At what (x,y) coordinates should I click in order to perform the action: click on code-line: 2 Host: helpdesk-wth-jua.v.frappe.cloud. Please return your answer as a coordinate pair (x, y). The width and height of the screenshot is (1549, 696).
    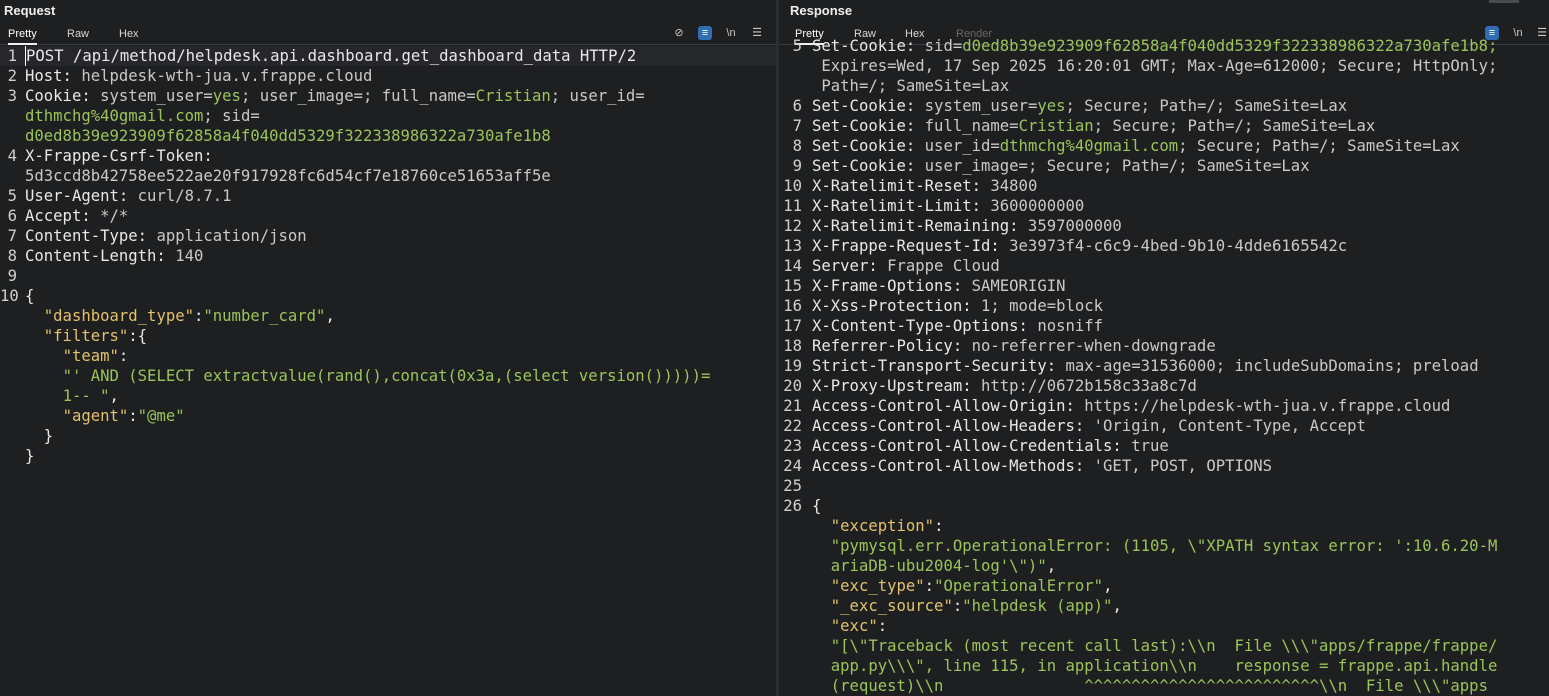
    Looking at the image, I should click on (190, 76).